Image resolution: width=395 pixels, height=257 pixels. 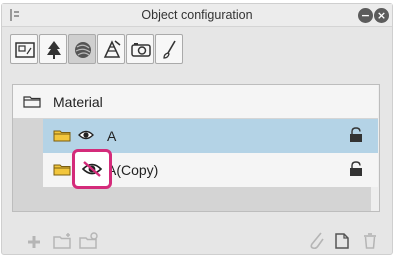 What do you see at coordinates (78, 102) in the screenshot?
I see `tree-item-label: Material` at bounding box center [78, 102].